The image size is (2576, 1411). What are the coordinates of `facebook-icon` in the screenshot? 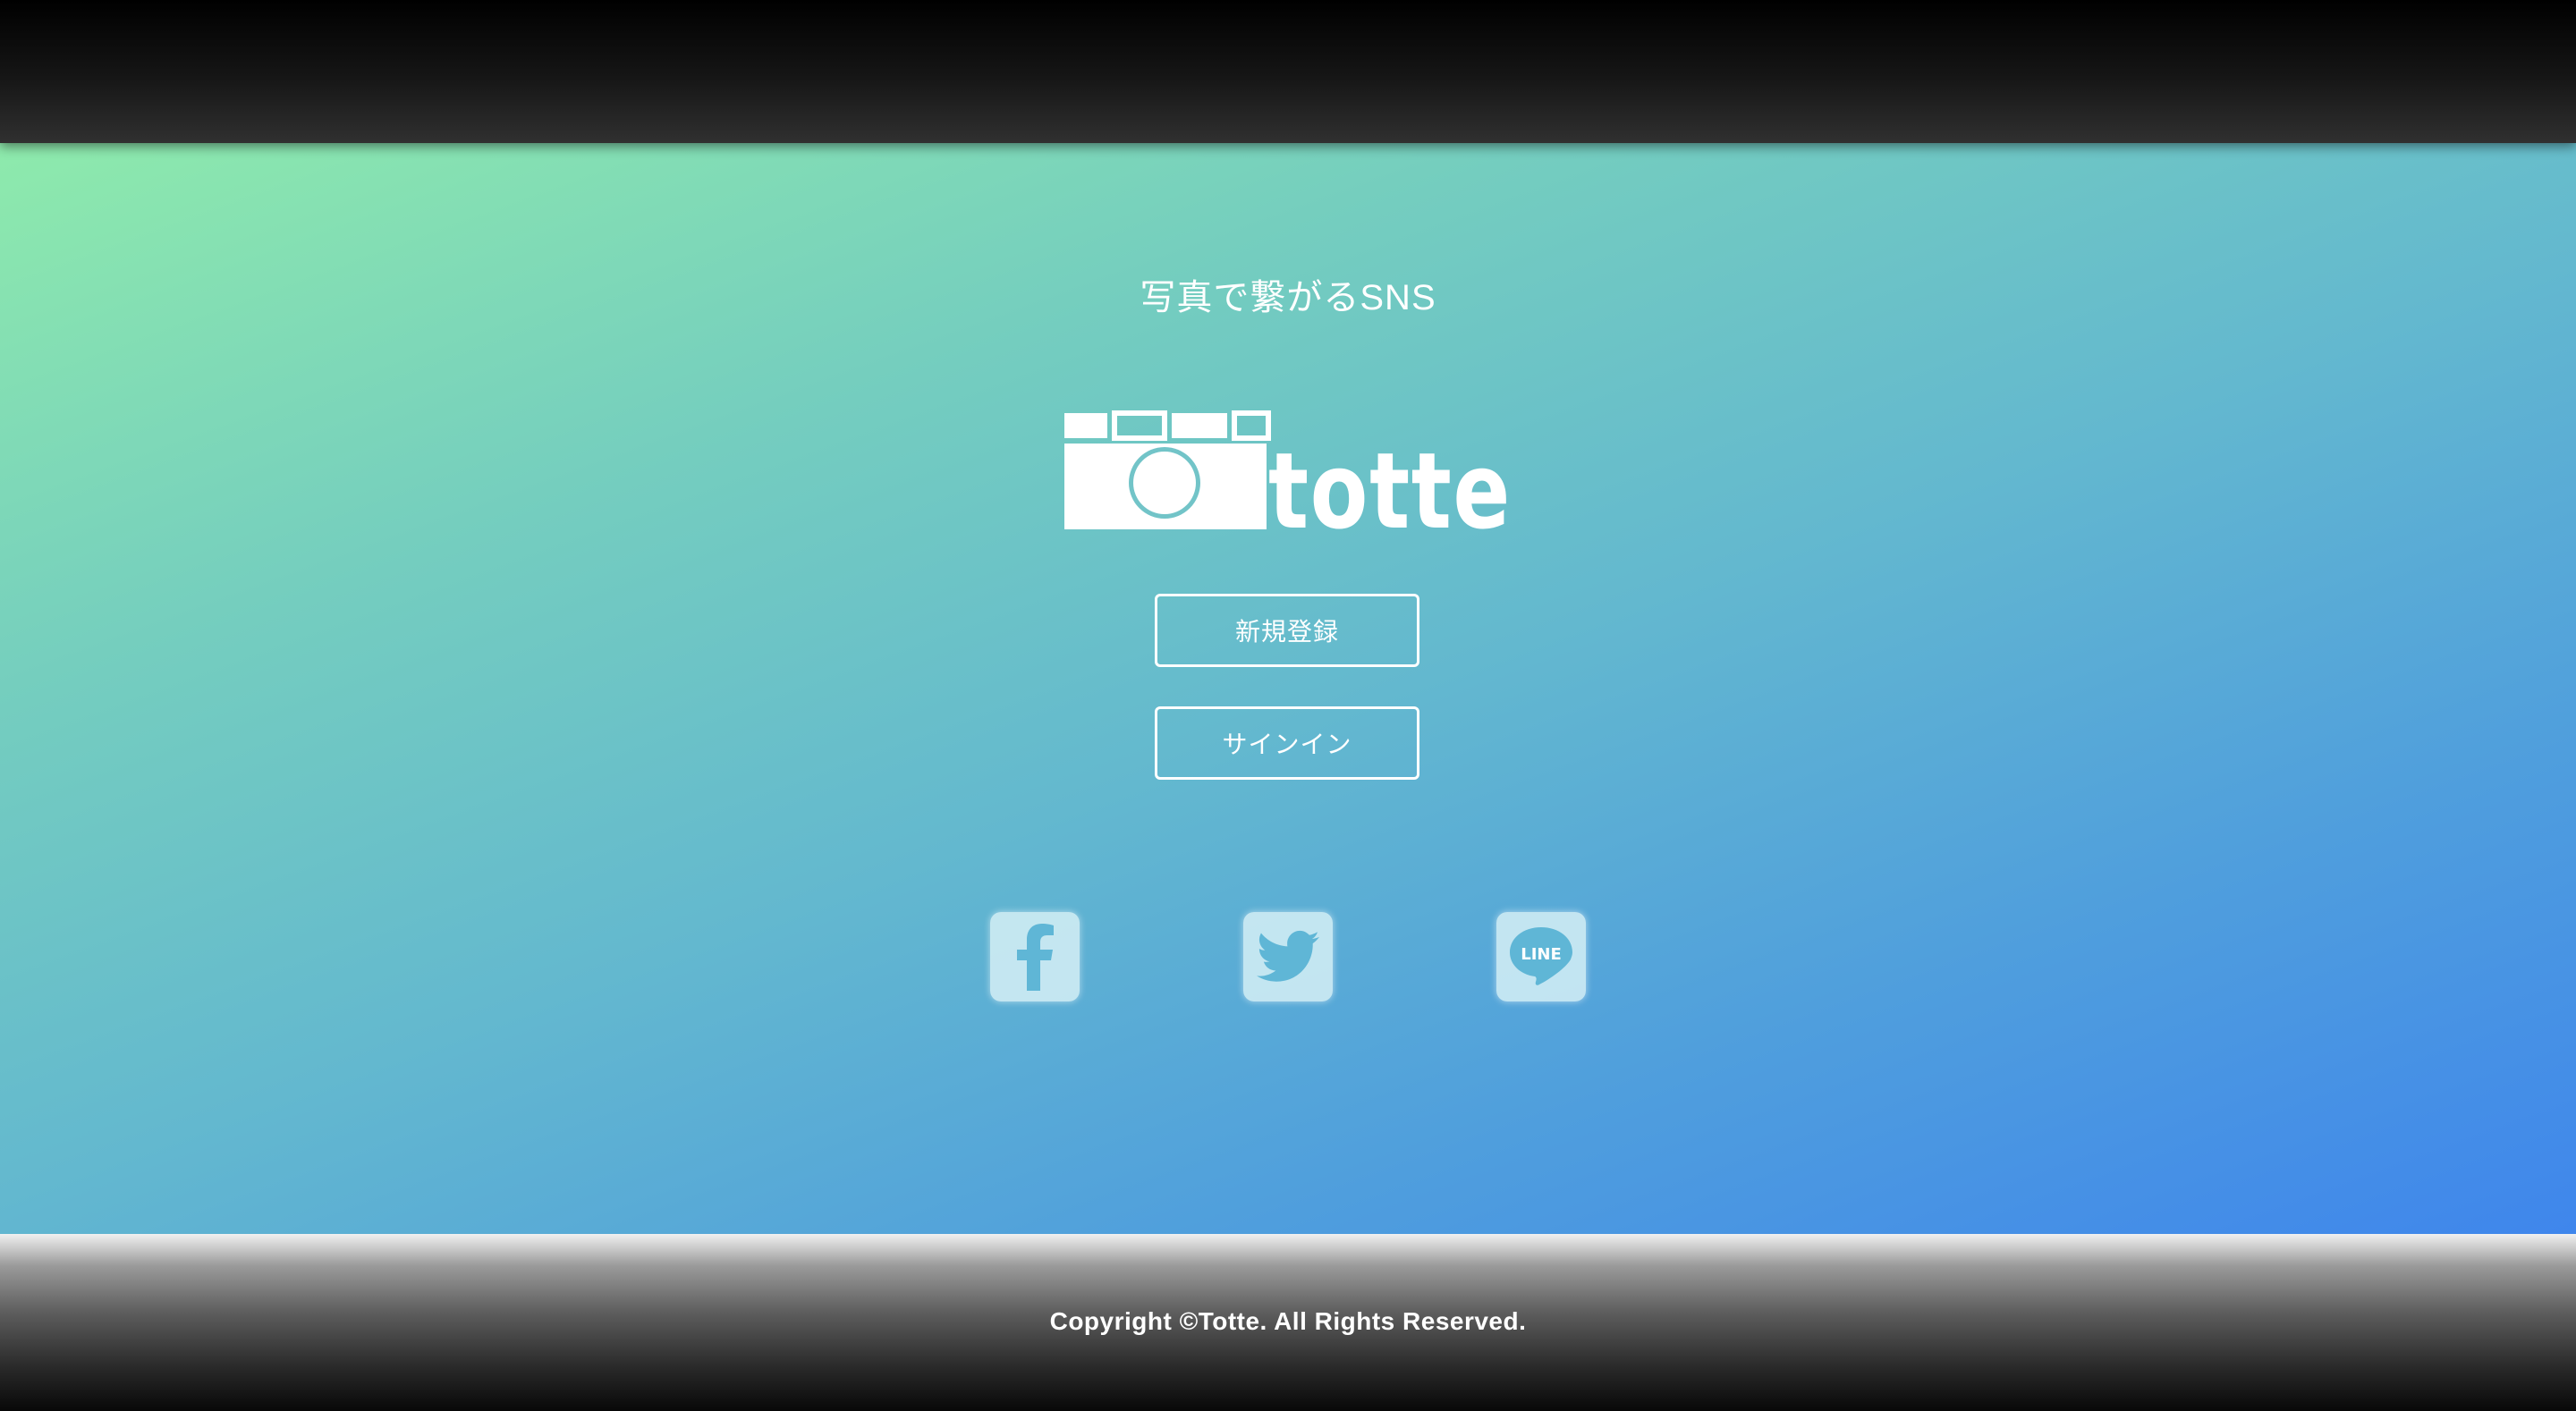 It's located at (1035, 957).